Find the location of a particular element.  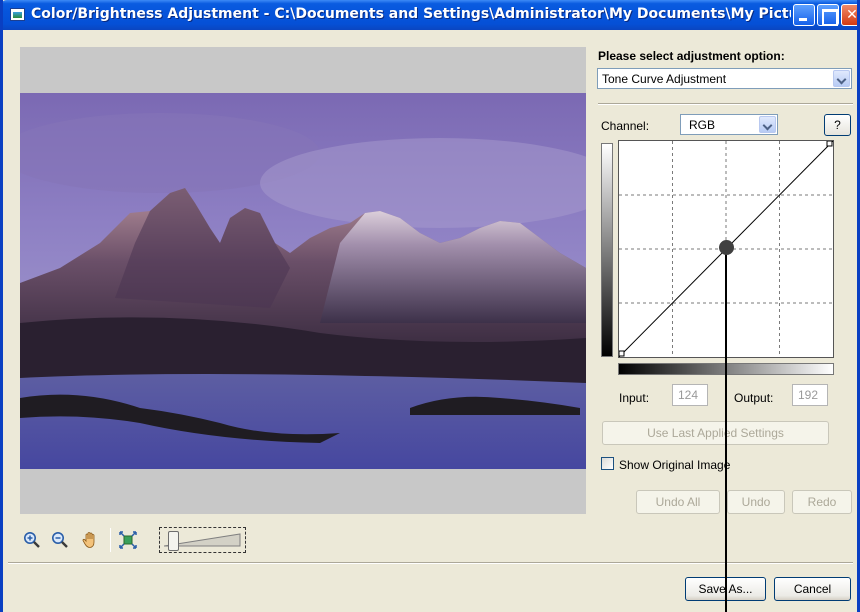

app-icon is located at coordinates (17, 14).